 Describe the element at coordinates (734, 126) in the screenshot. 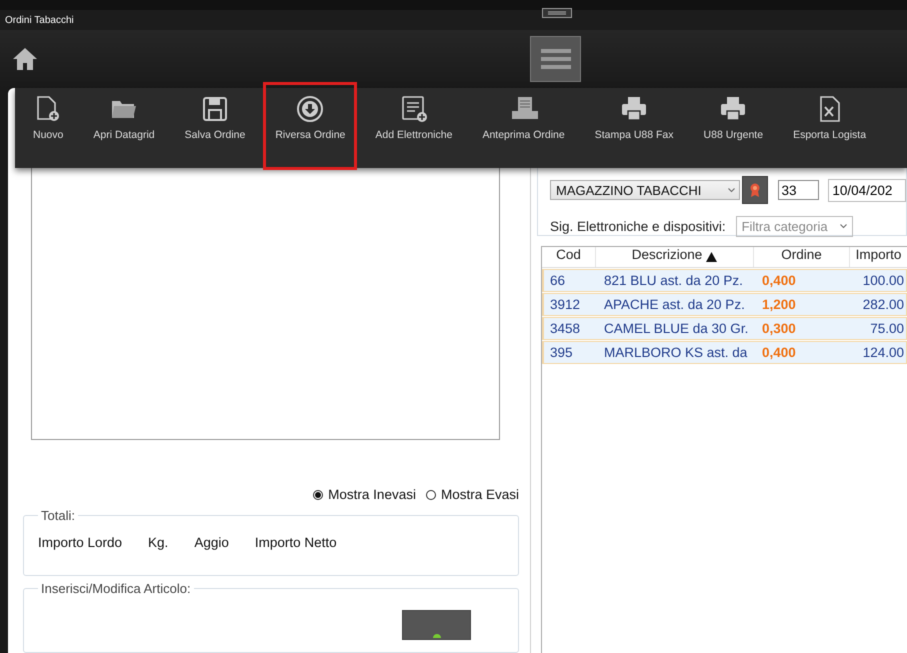

I see `toolbar-button: U88 Urgente` at that location.